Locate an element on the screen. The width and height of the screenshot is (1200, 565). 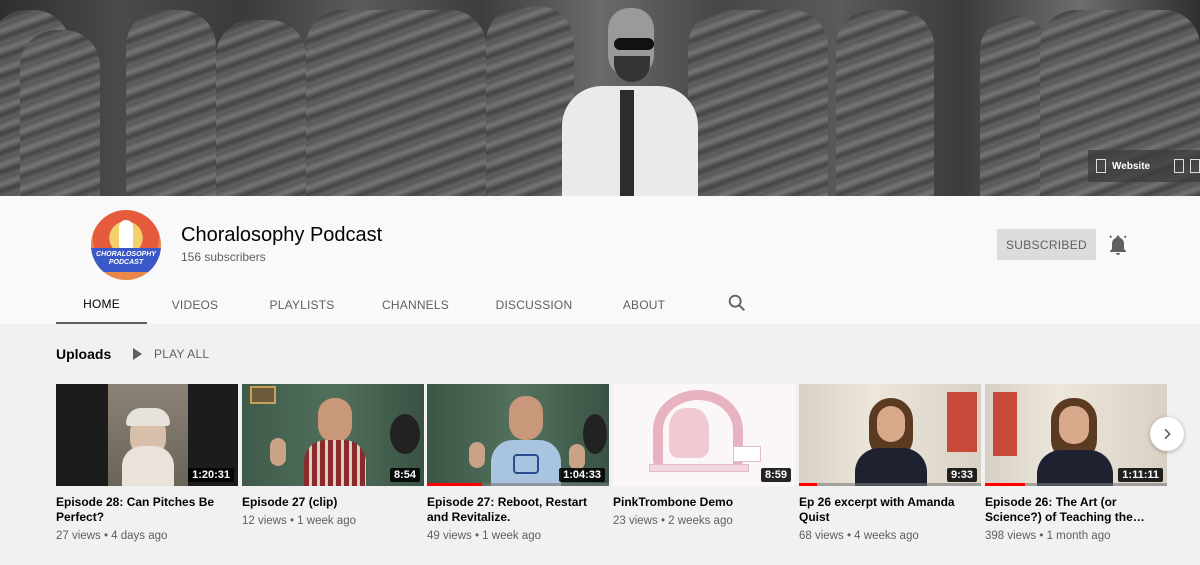
video-duration: 8:54 is located at coordinates (404, 475).